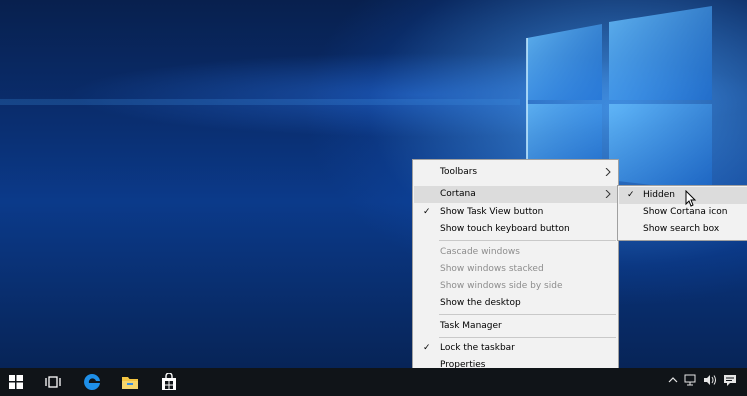 Image resolution: width=747 pixels, height=396 pixels. I want to click on store-icon, so click(169, 381).